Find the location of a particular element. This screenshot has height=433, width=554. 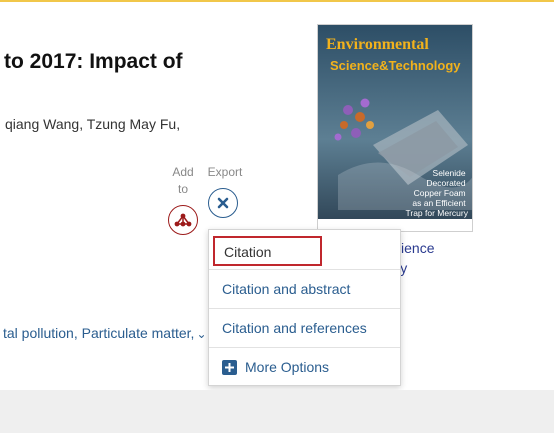

export-label: Export is located at coordinates (225, 172).